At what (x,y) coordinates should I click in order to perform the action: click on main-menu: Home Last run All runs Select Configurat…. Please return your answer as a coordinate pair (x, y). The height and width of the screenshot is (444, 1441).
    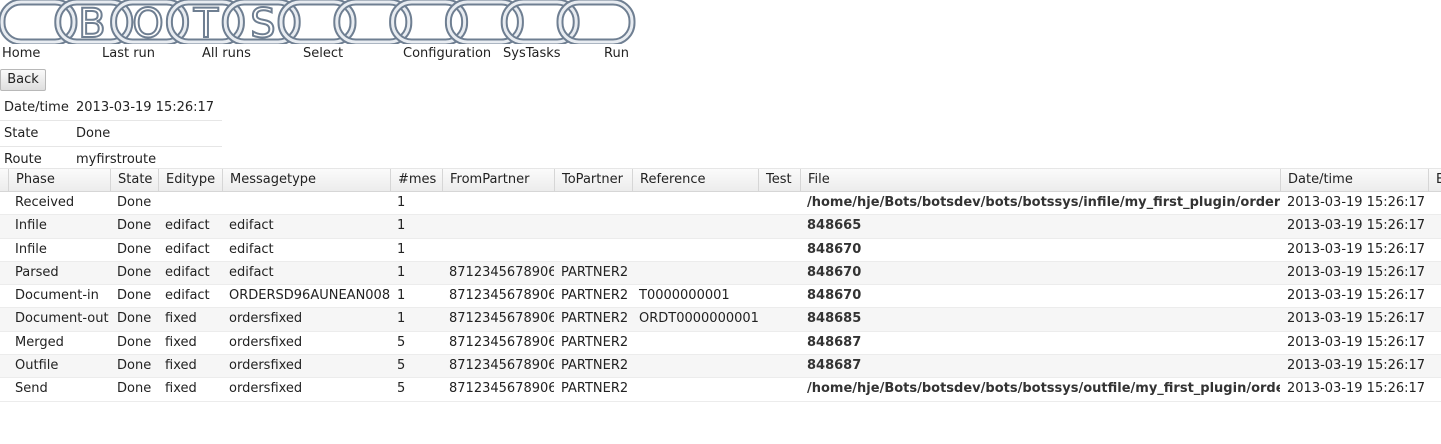
    Looking at the image, I should click on (320, 55).